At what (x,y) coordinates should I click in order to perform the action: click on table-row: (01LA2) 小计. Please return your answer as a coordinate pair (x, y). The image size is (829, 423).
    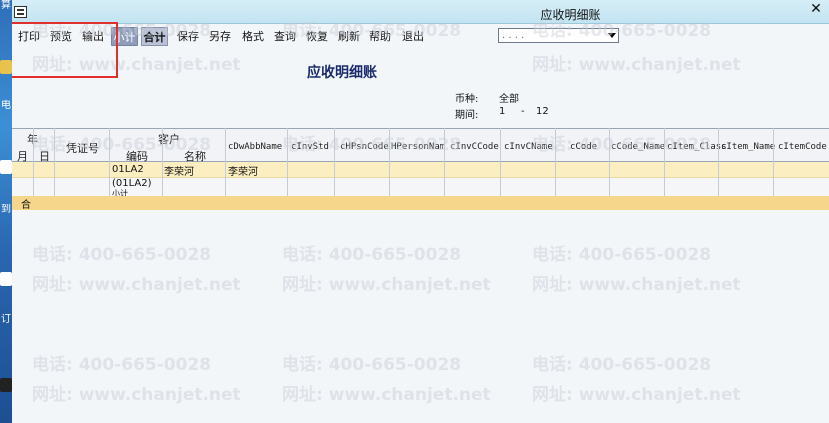
    Looking at the image, I should click on (420, 187).